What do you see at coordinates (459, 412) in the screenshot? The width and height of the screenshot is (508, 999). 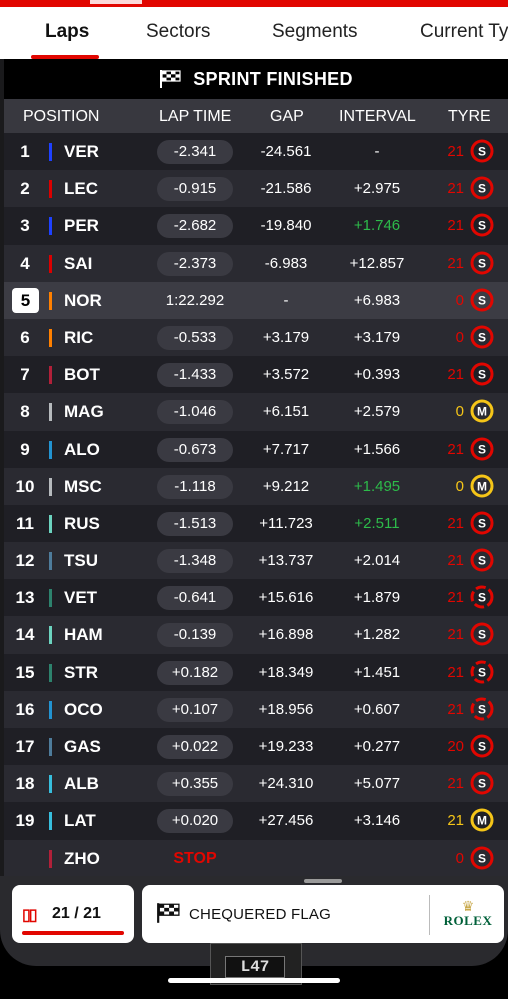 I see `tyre-laps: 0` at bounding box center [459, 412].